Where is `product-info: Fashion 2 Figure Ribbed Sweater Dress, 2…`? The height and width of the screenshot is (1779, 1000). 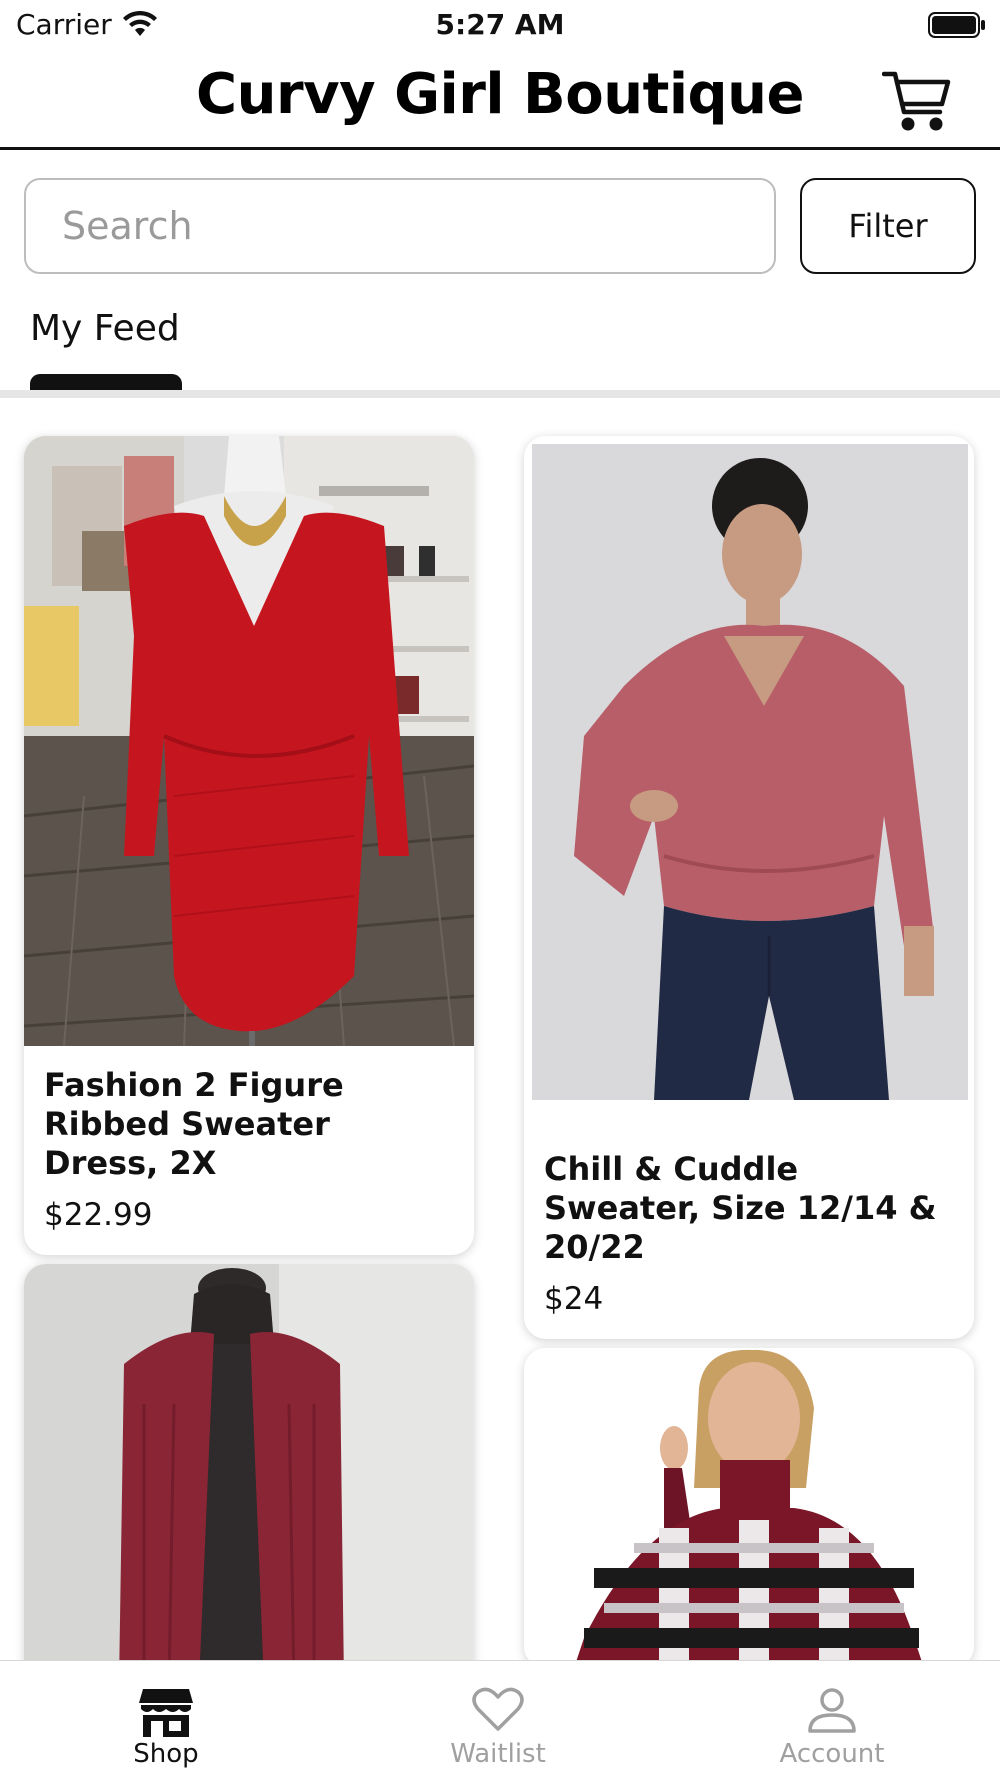
product-info: Fashion 2 Figure Ribbed Sweater Dress, 2… is located at coordinates (249, 1150).